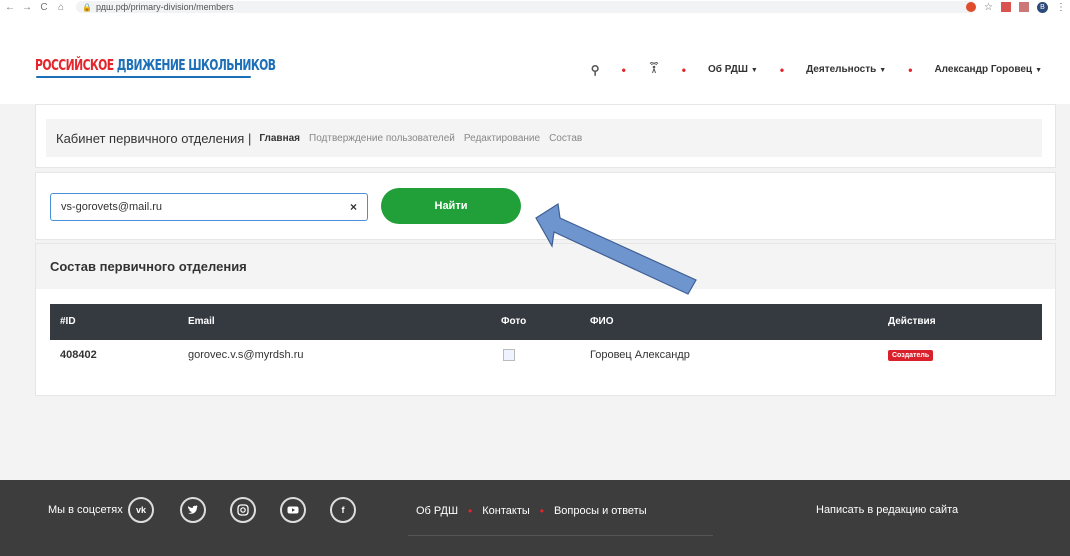  I want to click on cell-name: Горовец Александр, so click(640, 355).